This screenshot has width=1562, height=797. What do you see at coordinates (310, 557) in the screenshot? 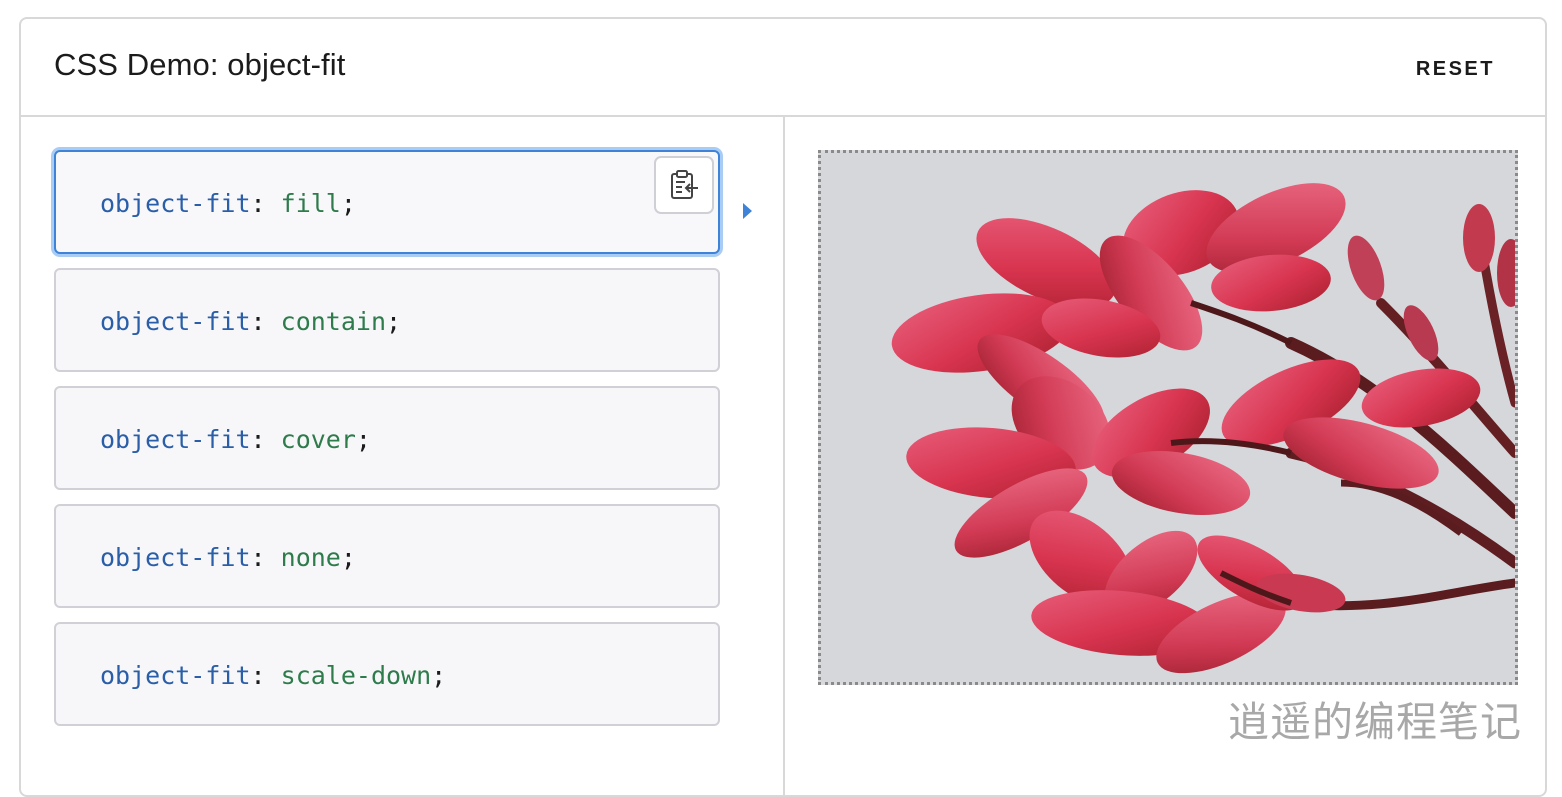
I see `css-value: none` at bounding box center [310, 557].